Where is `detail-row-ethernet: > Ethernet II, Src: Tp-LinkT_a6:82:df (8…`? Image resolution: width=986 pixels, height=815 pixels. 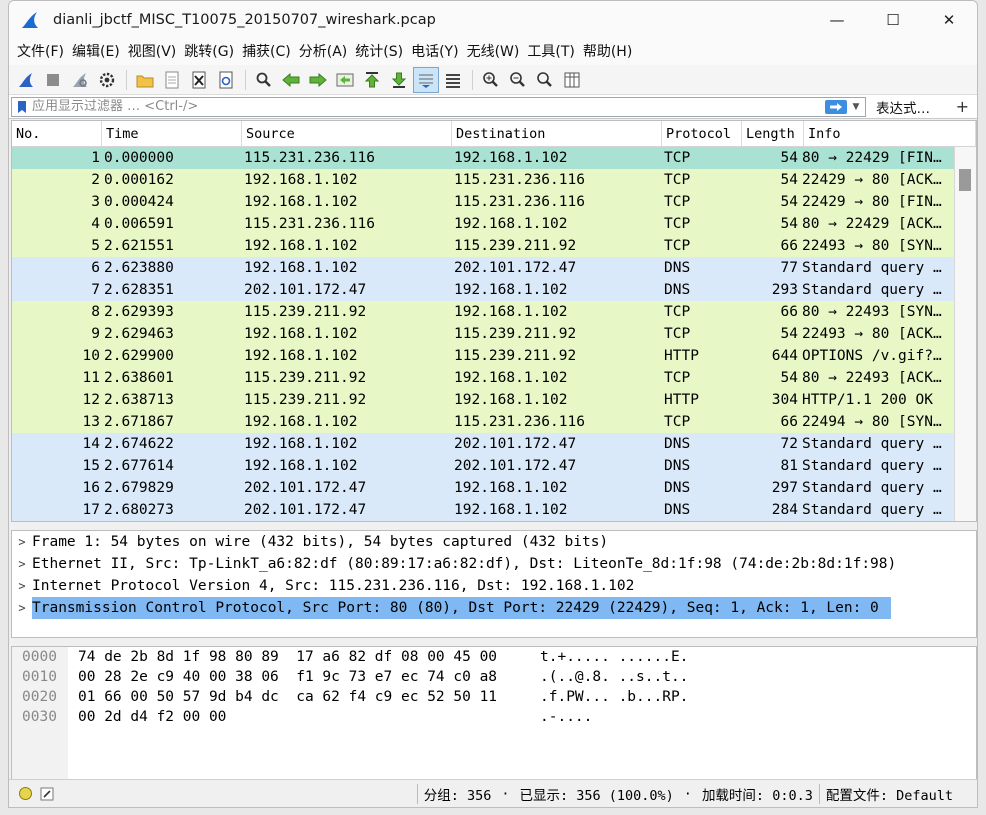 detail-row-ethernet: > Ethernet II, Src: Tp-LinkT_a6:82:df (8… is located at coordinates (494, 564).